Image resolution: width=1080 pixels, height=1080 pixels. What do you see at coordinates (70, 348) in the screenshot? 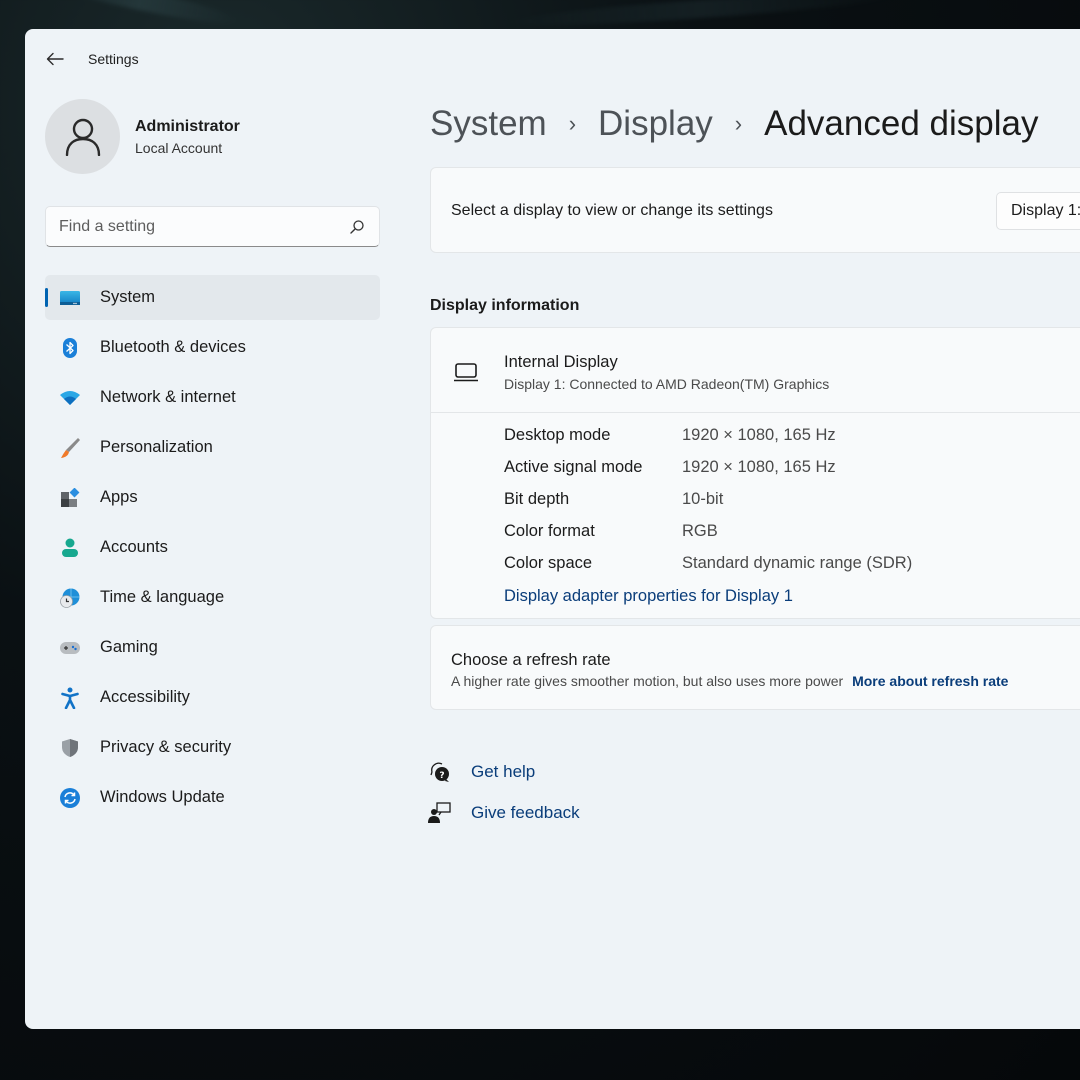
I see `bluetooth-icon` at bounding box center [70, 348].